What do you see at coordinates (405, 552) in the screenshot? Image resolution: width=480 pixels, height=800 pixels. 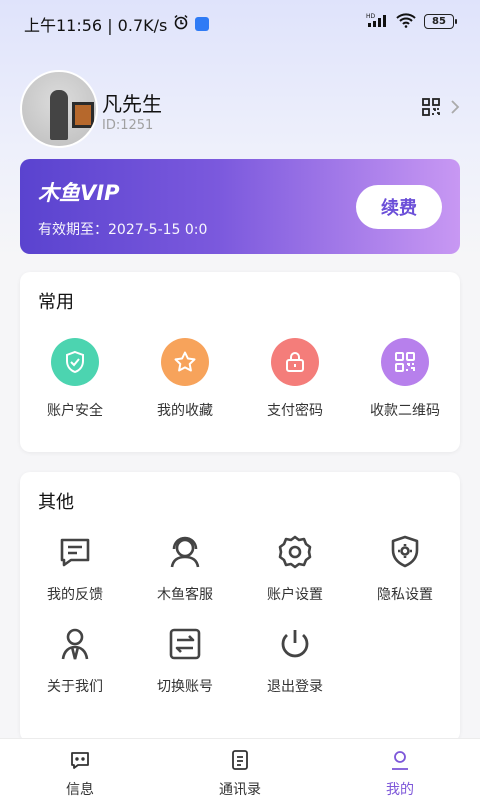 I see `privacy-shield-icon` at bounding box center [405, 552].